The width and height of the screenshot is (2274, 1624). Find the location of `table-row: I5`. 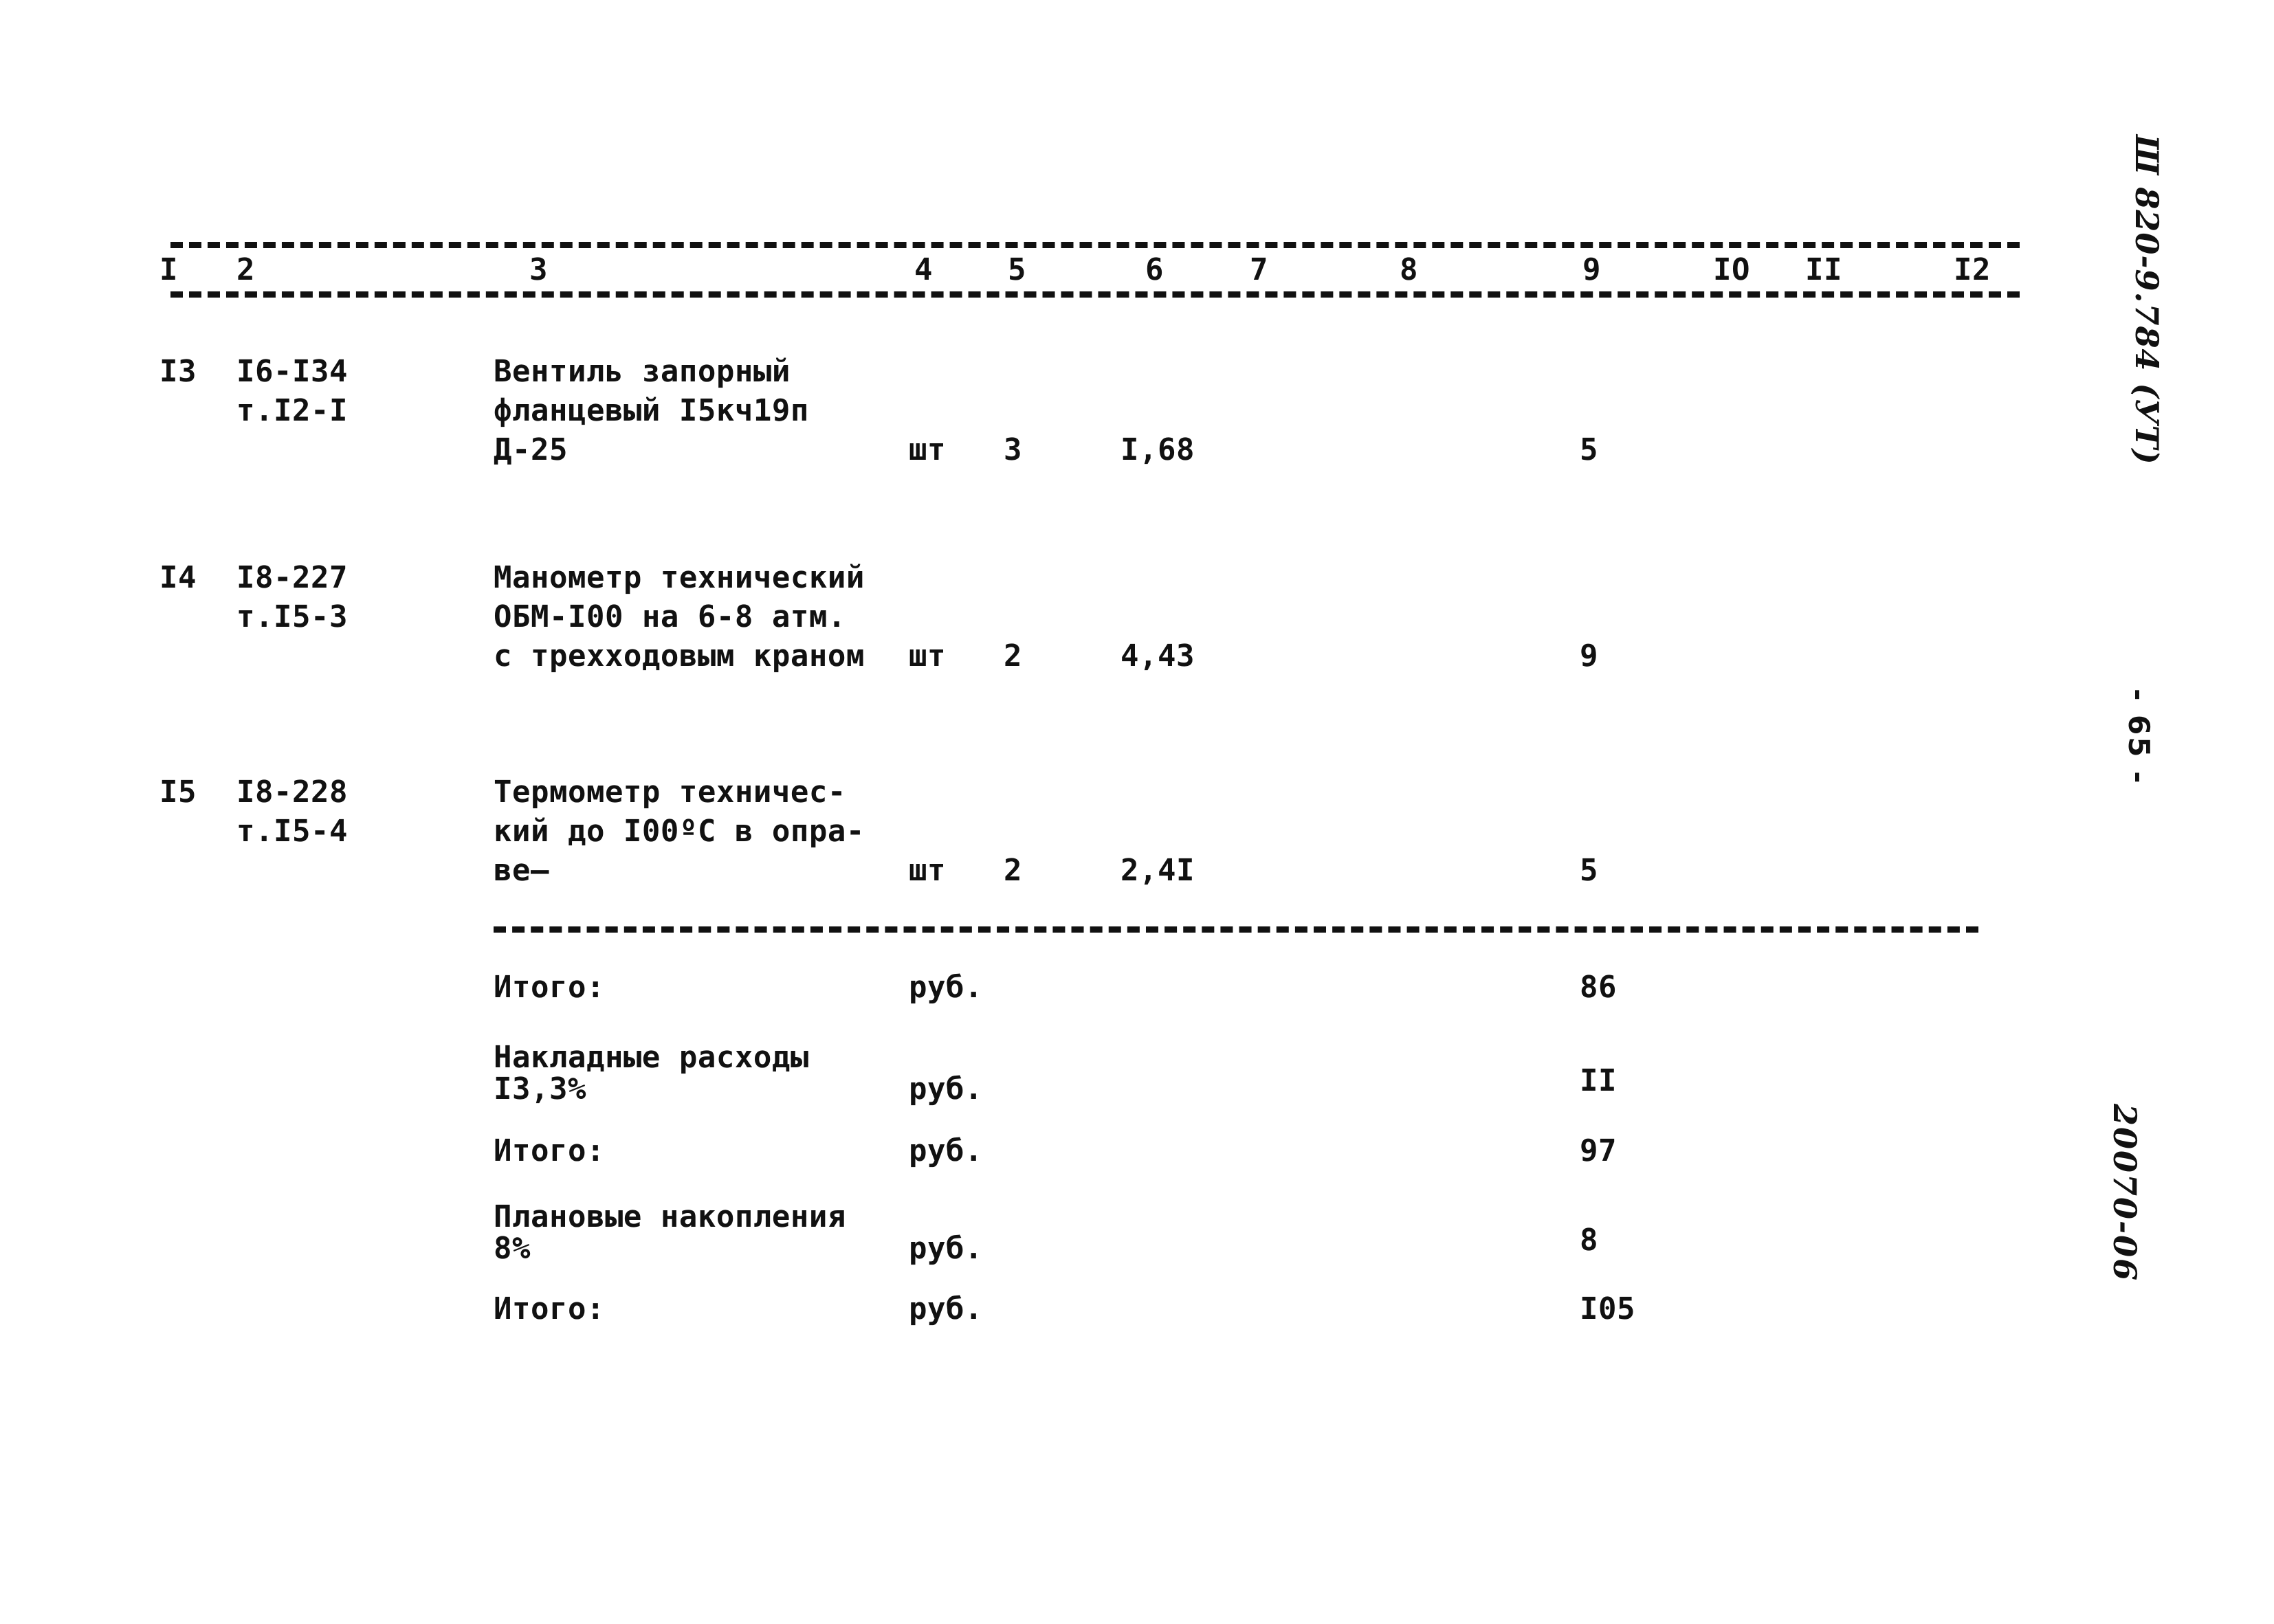

table-row: I5 is located at coordinates (178, 792).